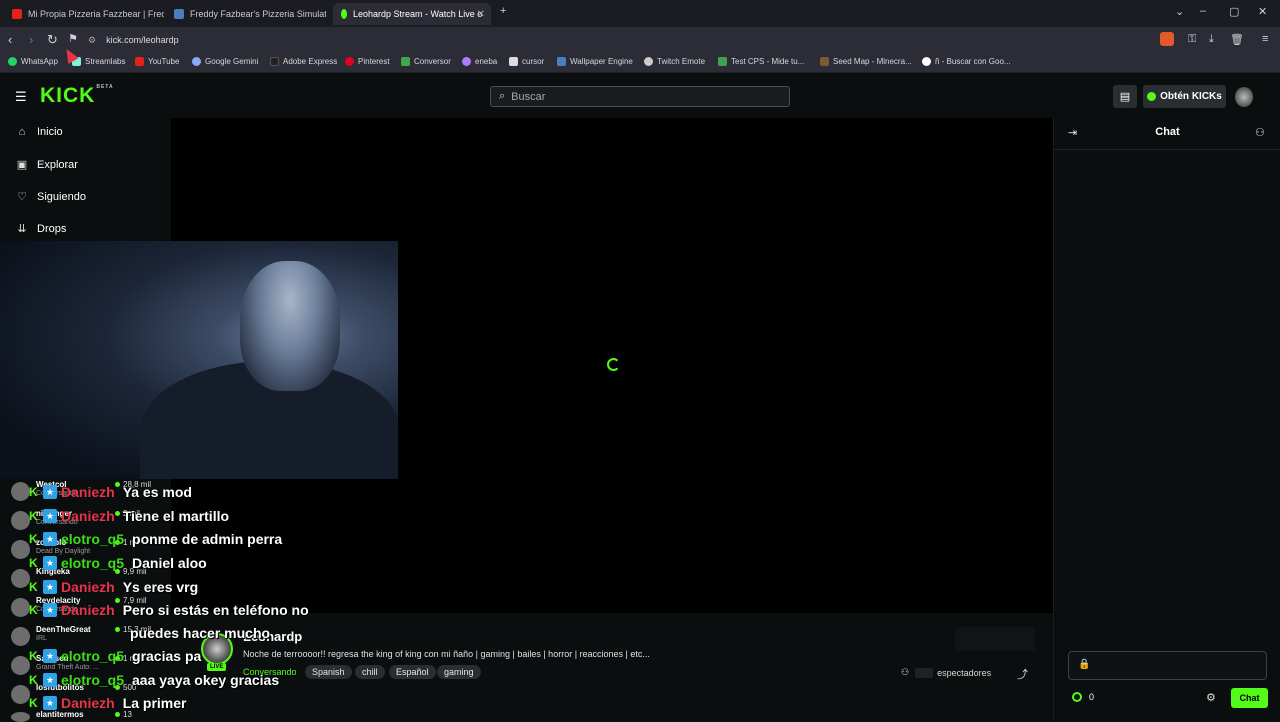 This screenshot has height=722, width=1280. What do you see at coordinates (1167, 39) in the screenshot?
I see `brave-shield-icon` at bounding box center [1167, 39].